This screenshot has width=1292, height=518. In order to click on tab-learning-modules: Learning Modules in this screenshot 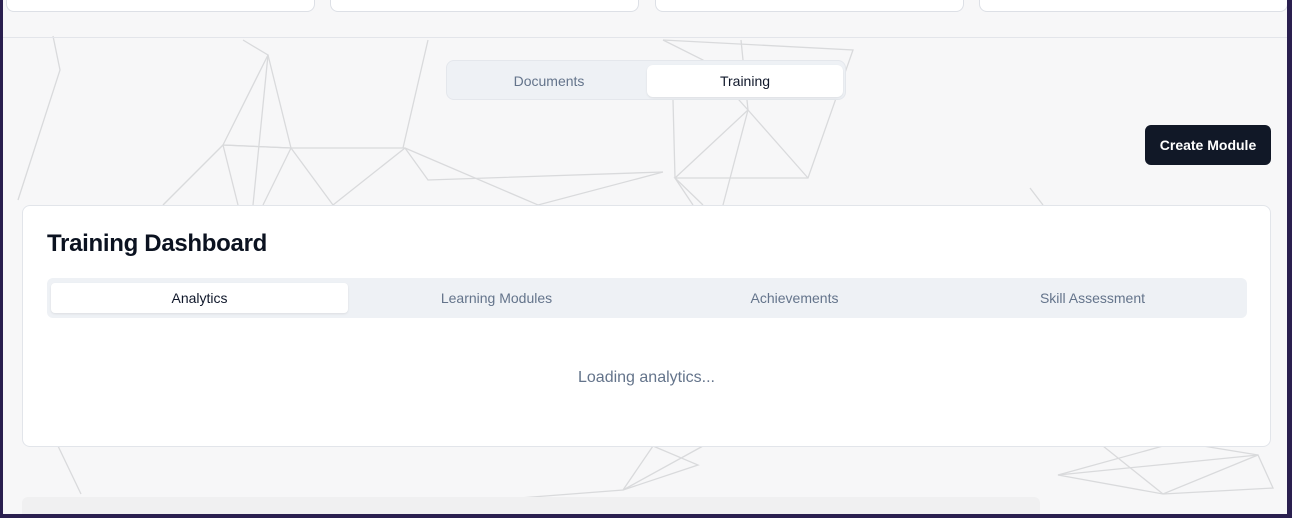, I will do `click(496, 298)`.